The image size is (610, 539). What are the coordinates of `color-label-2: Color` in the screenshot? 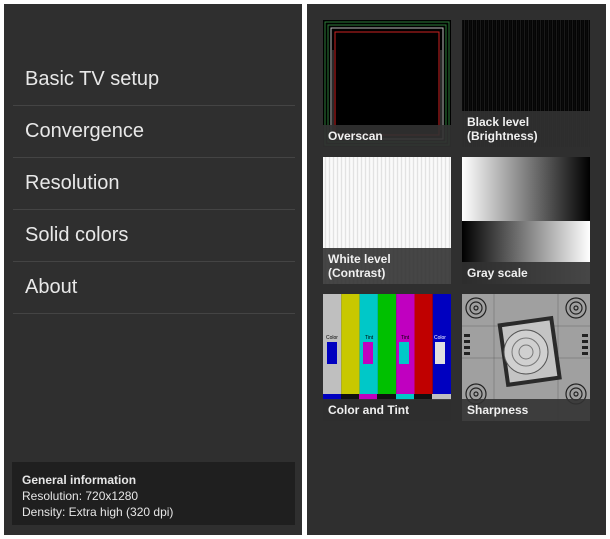 It's located at (440, 338).